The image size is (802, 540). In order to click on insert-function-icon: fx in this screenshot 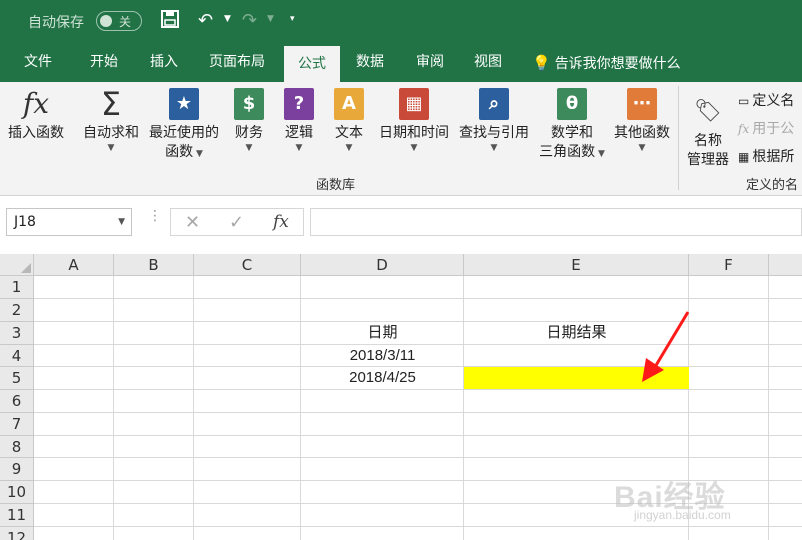, I will do `click(281, 222)`.